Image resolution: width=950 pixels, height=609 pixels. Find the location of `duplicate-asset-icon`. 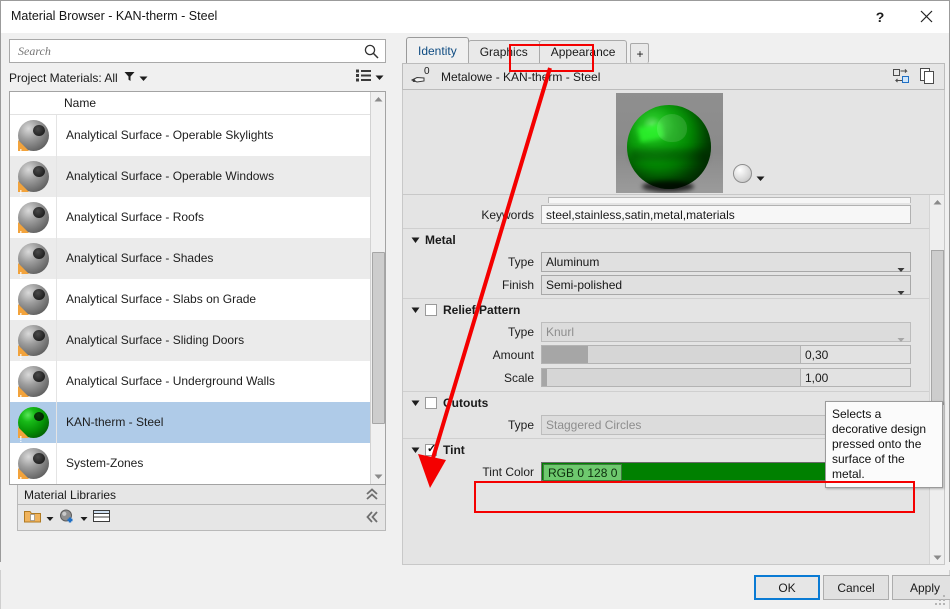

duplicate-asset-icon is located at coordinates (928, 77).